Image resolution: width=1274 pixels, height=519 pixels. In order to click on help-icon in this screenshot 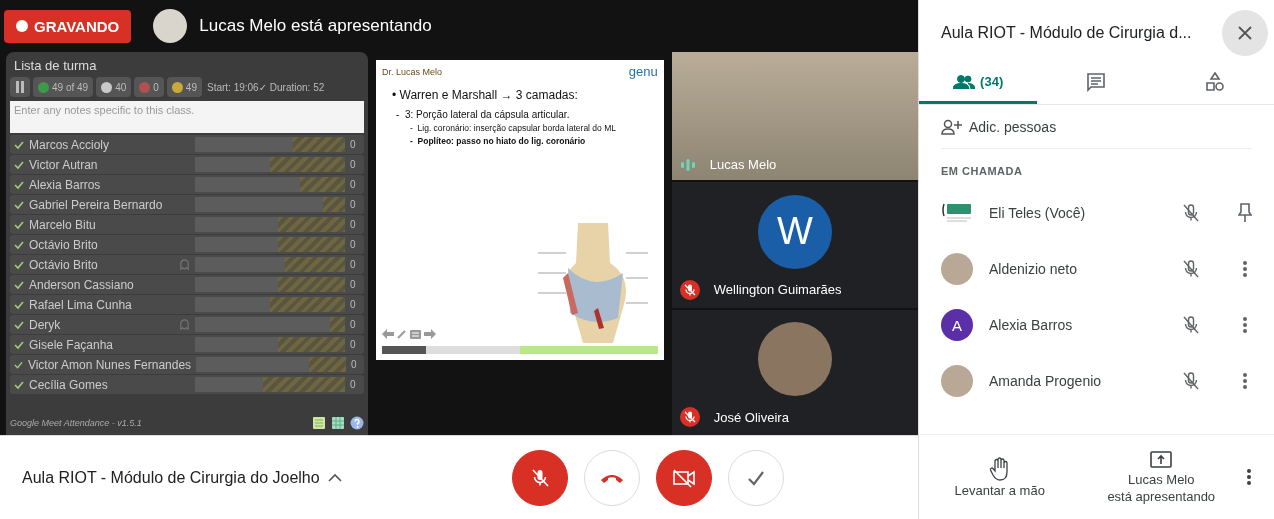, I will do `click(357, 423)`.